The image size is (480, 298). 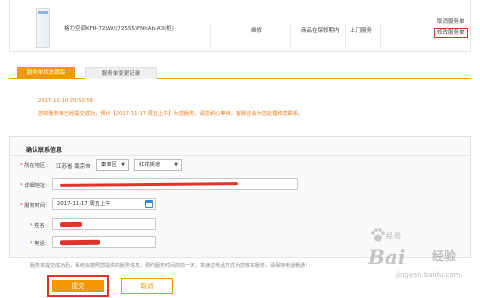 What do you see at coordinates (240, 73) in the screenshot?
I see `tab-bar: 服务单状态跟踪 服务单变更记录` at bounding box center [240, 73].